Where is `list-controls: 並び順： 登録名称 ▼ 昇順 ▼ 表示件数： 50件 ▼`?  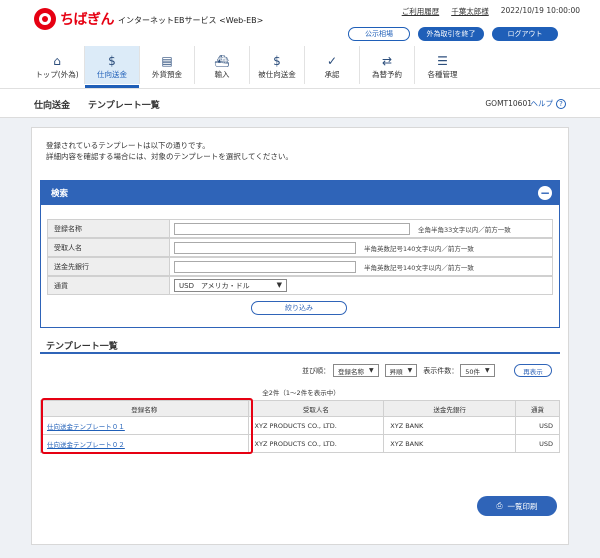
list-controls: 並び順： 登録名称 ▼ 昇順 ▼ 表示件数： 50件 ▼ is located at coordinates (398, 370).